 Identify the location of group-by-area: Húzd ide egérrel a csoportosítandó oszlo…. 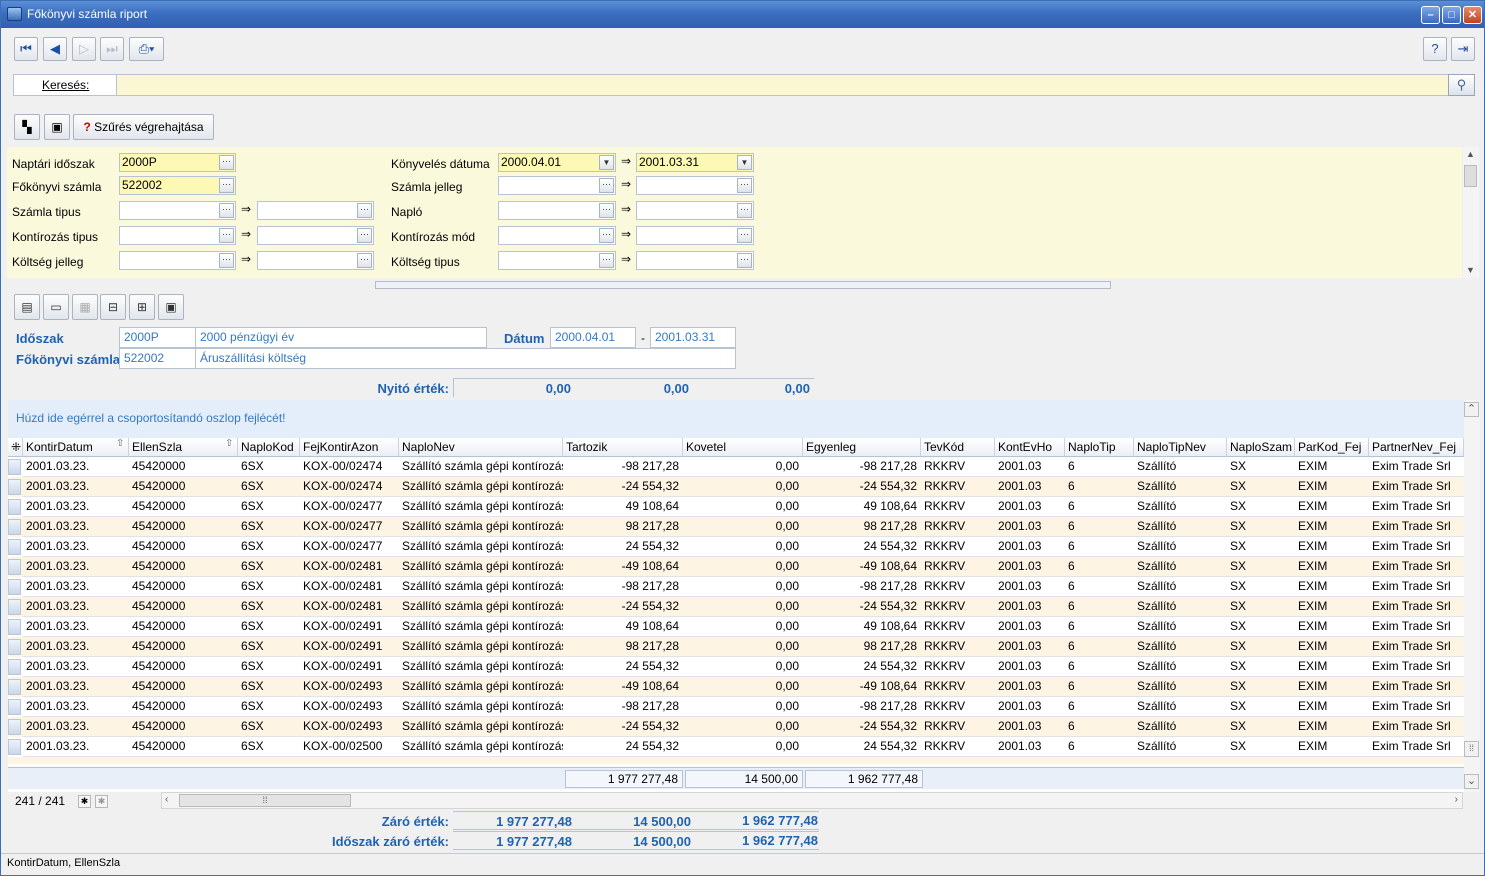
(736, 419).